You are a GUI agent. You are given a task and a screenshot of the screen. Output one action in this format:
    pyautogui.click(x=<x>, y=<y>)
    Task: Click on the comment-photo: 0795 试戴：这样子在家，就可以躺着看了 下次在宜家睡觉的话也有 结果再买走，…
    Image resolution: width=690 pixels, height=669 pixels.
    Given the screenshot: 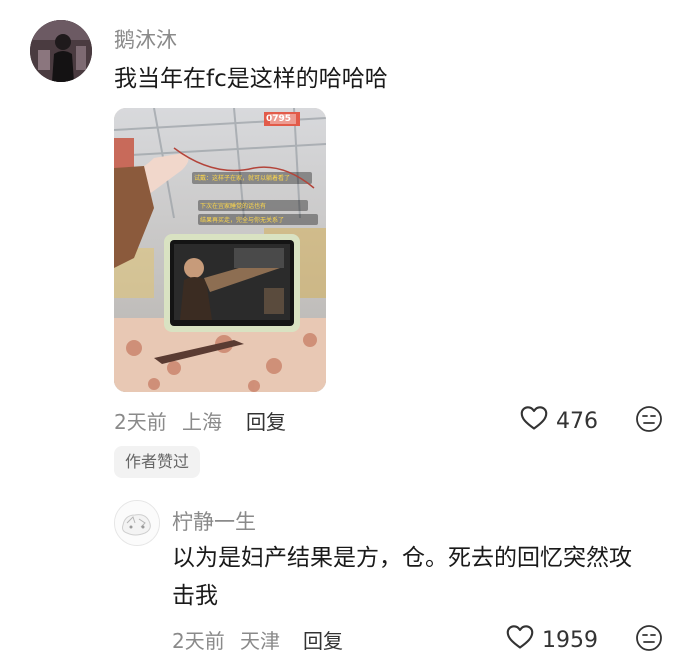 What is the action you would take?
    pyautogui.click(x=220, y=250)
    